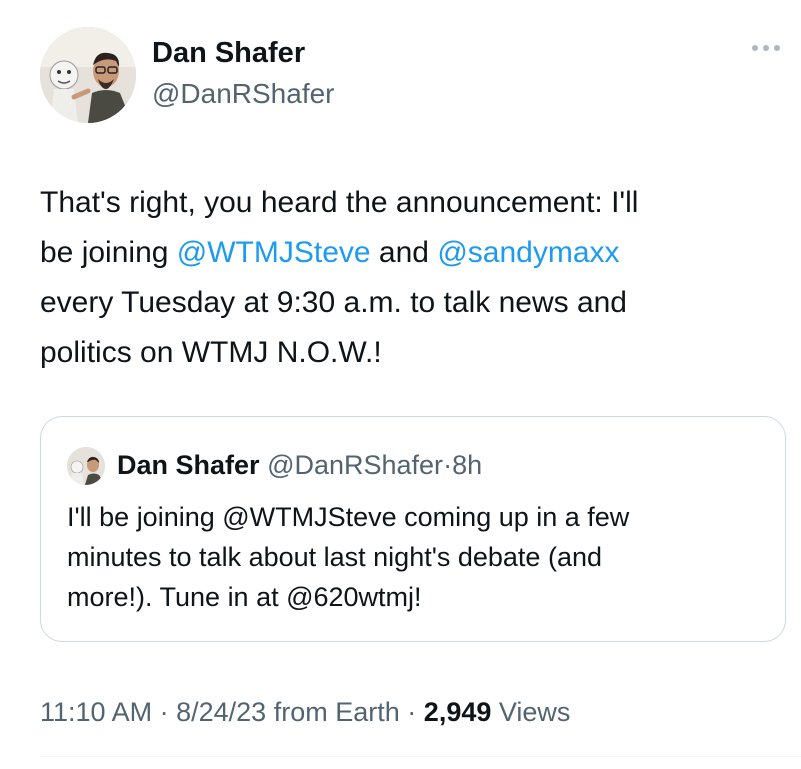 The image size is (801, 769). I want to click on avatar-image, so click(88, 75).